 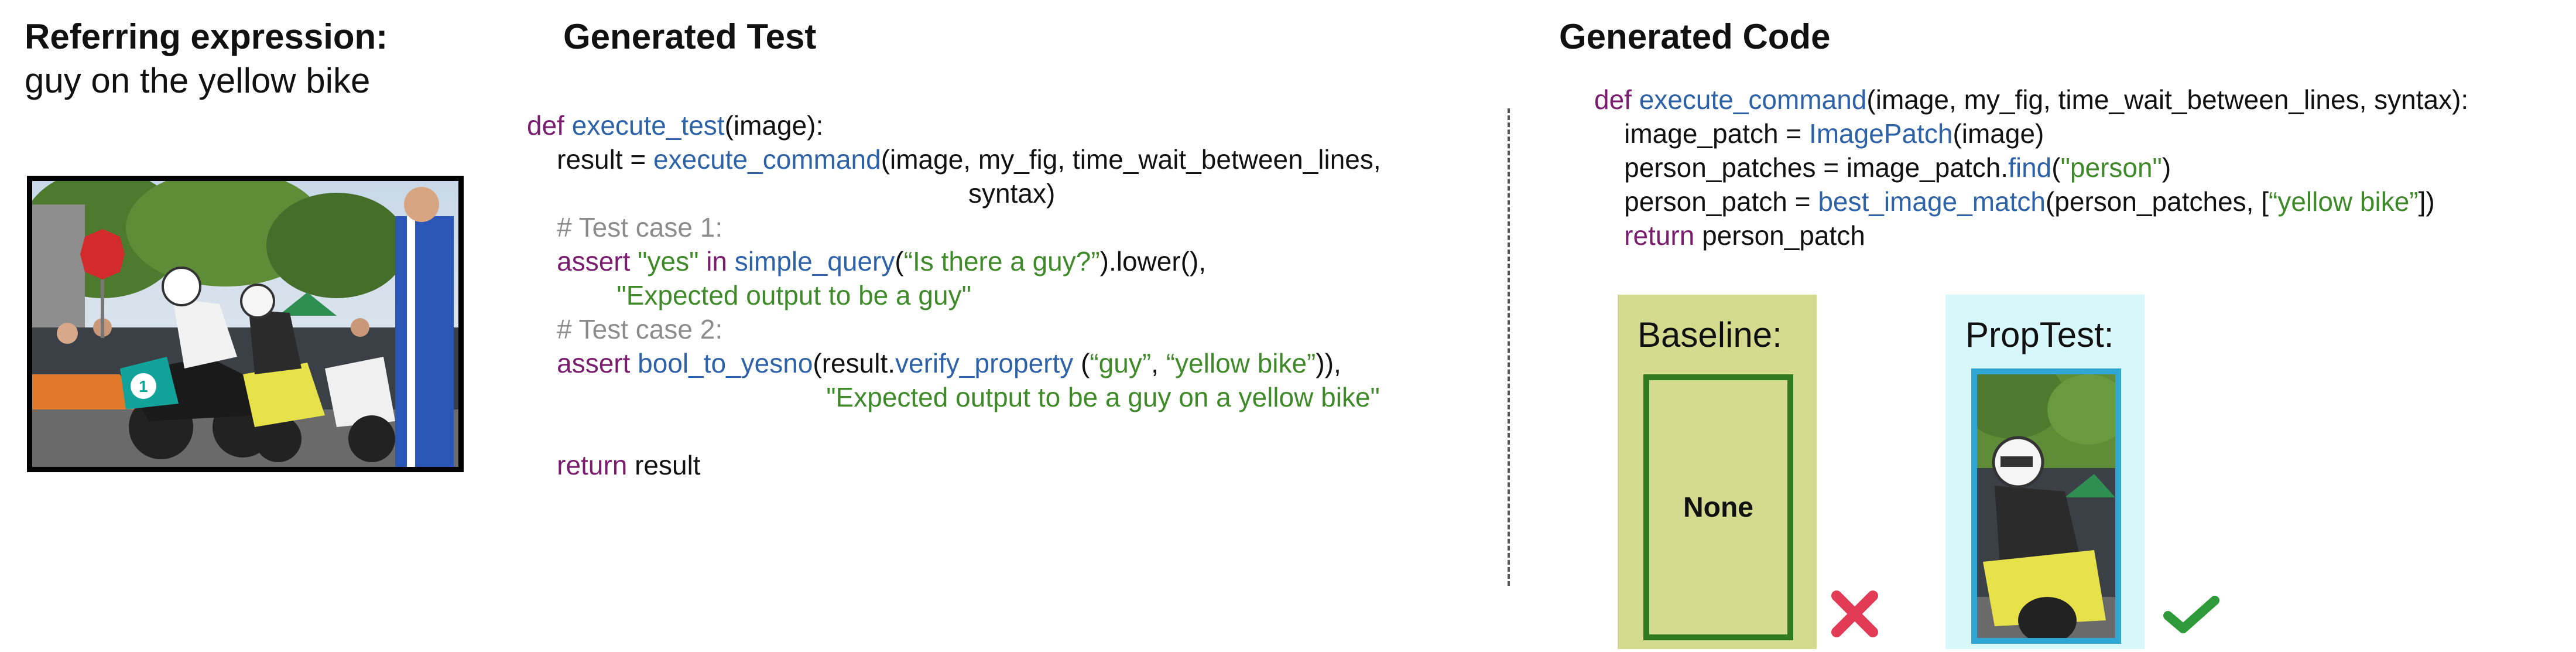 What do you see at coordinates (672, 261) in the screenshot?
I see `code-token: "yes"` at bounding box center [672, 261].